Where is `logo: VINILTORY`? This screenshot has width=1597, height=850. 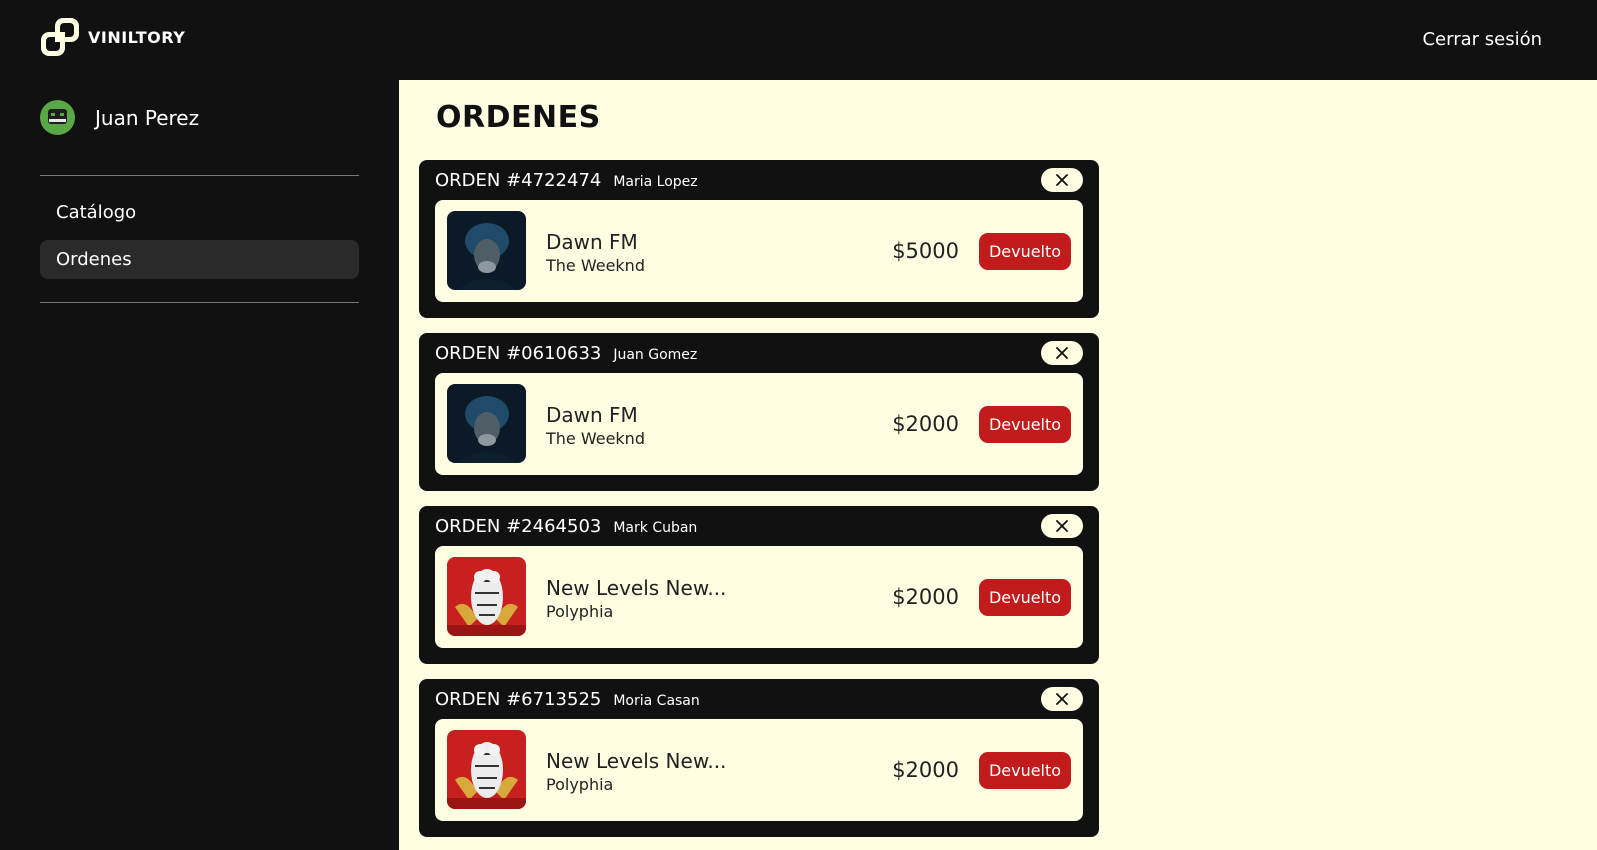 logo: VINILTORY is located at coordinates (112, 37).